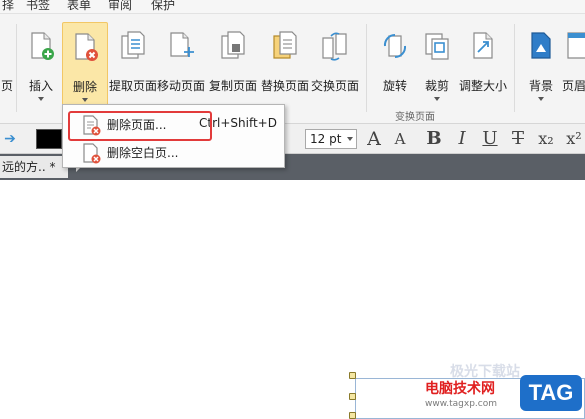 The height and width of the screenshot is (419, 585). I want to click on extract-pages-button: 提取页面, so click(133, 60).